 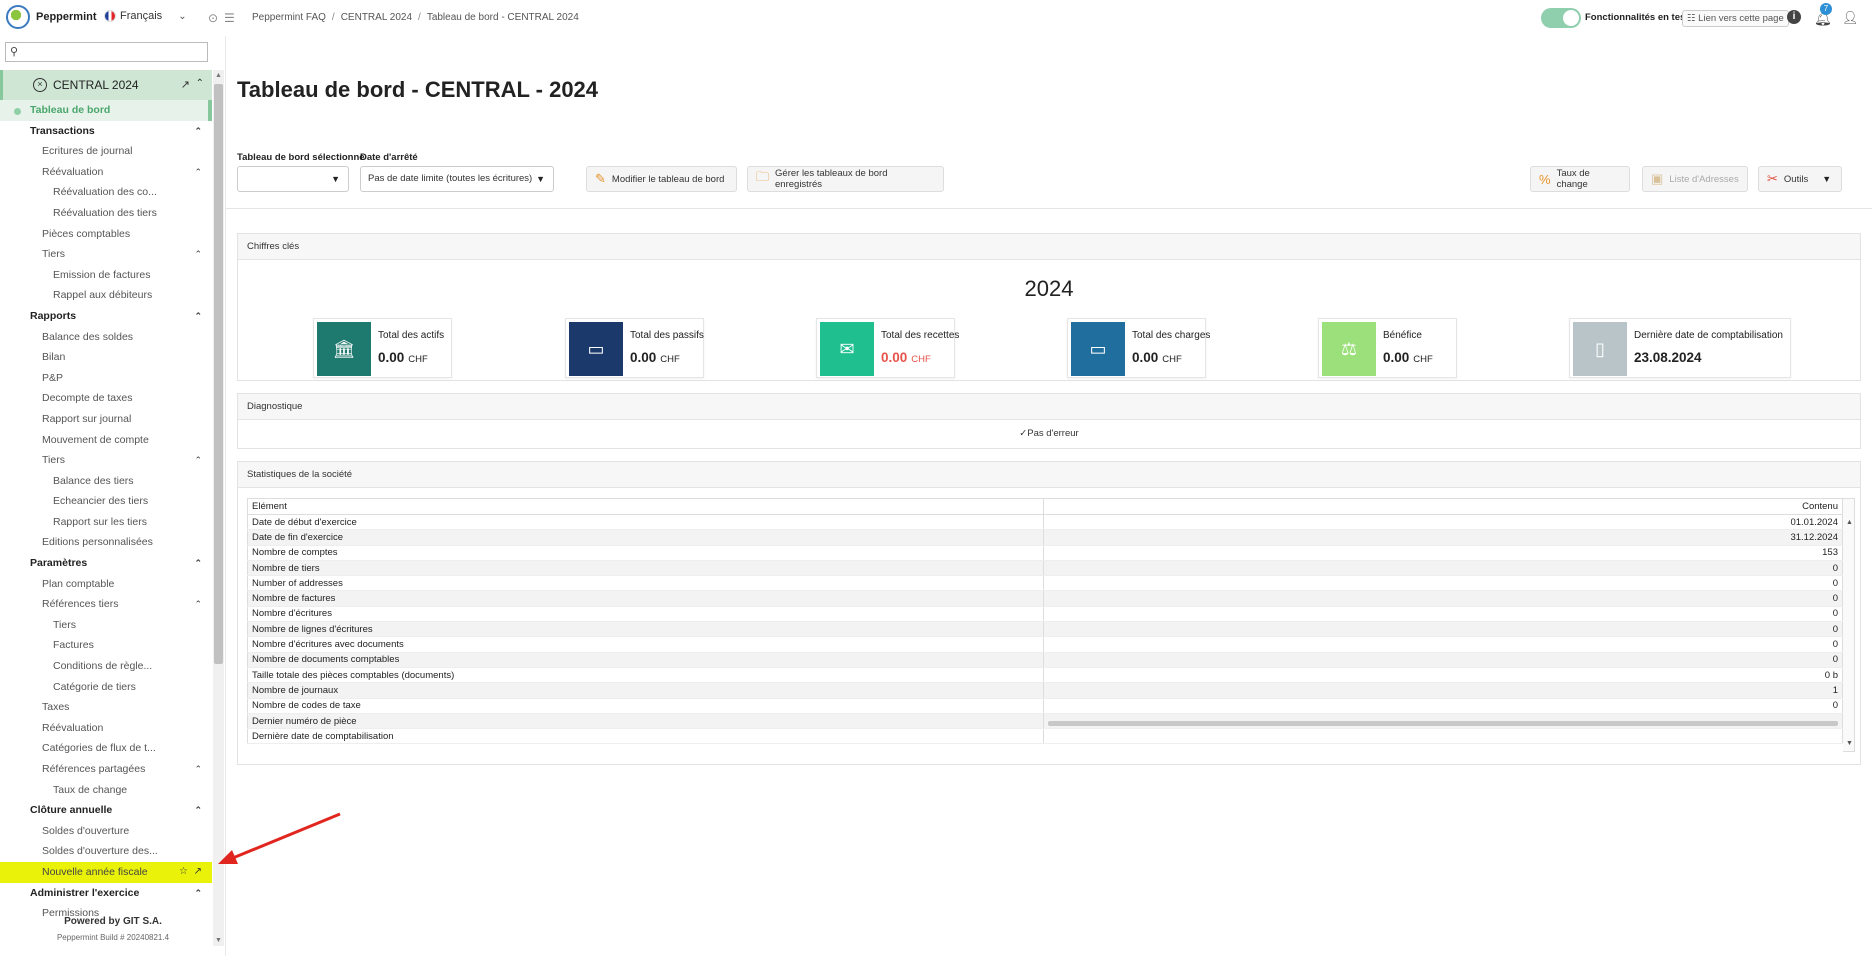 I want to click on table-scrollbar: ▲ ▼, so click(x=1849, y=625).